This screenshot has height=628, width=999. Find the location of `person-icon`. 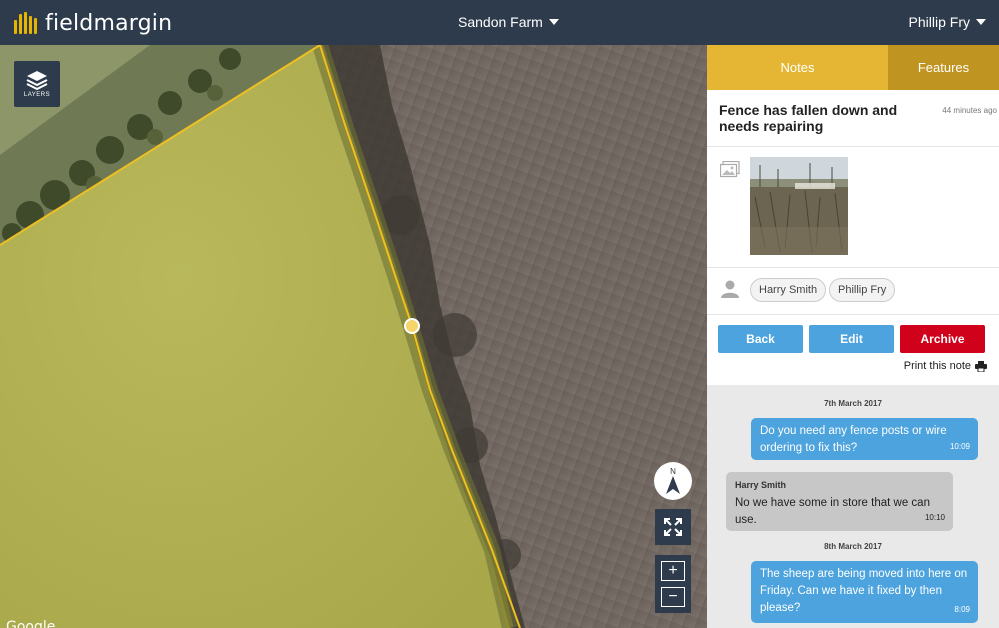

person-icon is located at coordinates (730, 289).